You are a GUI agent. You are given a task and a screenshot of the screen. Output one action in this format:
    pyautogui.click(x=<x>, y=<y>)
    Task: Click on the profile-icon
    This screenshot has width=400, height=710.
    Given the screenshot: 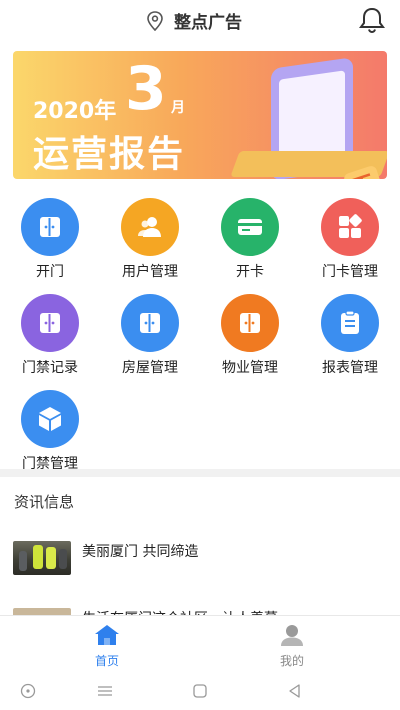 What is the action you would take?
    pyautogui.click(x=292, y=635)
    